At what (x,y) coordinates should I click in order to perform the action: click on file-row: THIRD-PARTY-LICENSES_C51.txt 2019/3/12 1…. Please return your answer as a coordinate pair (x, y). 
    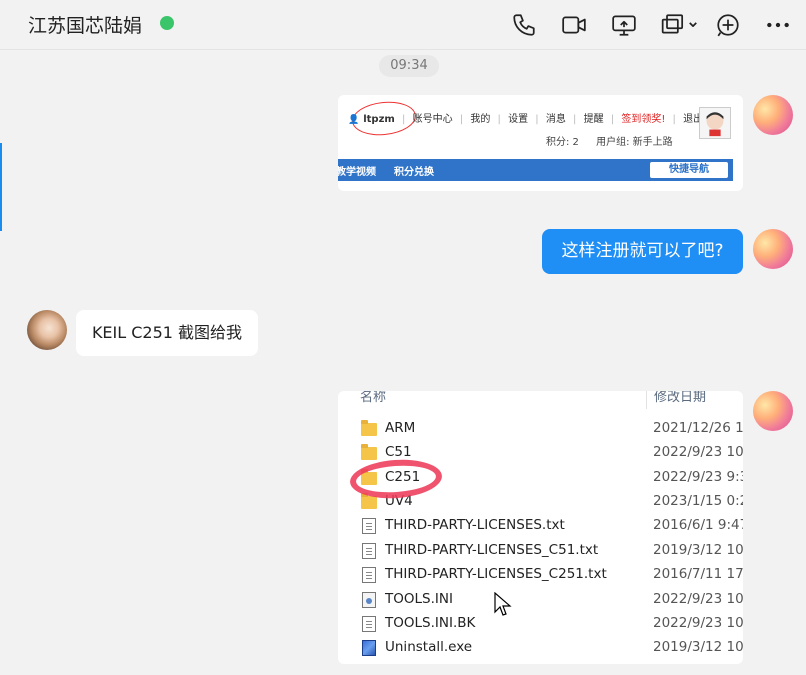
    Looking at the image, I should click on (540, 551).